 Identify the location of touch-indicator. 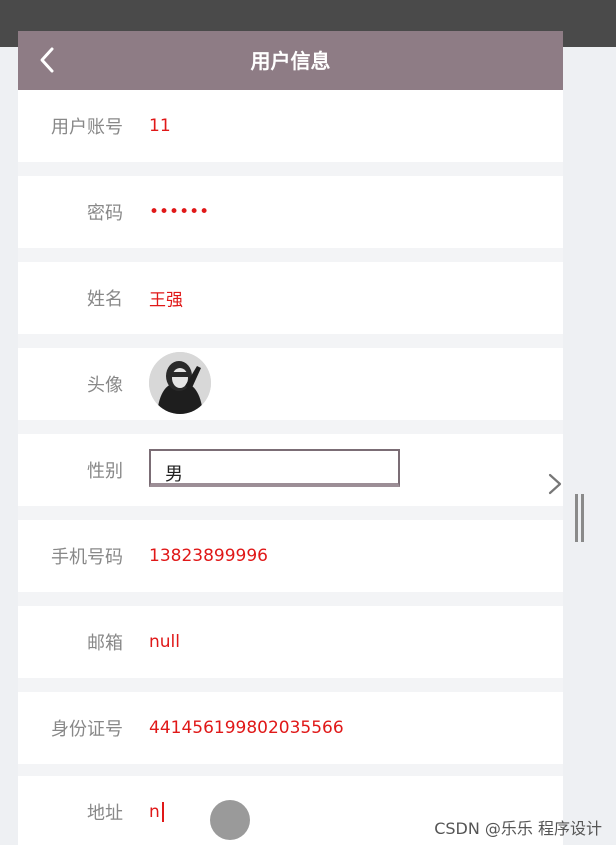
(230, 820).